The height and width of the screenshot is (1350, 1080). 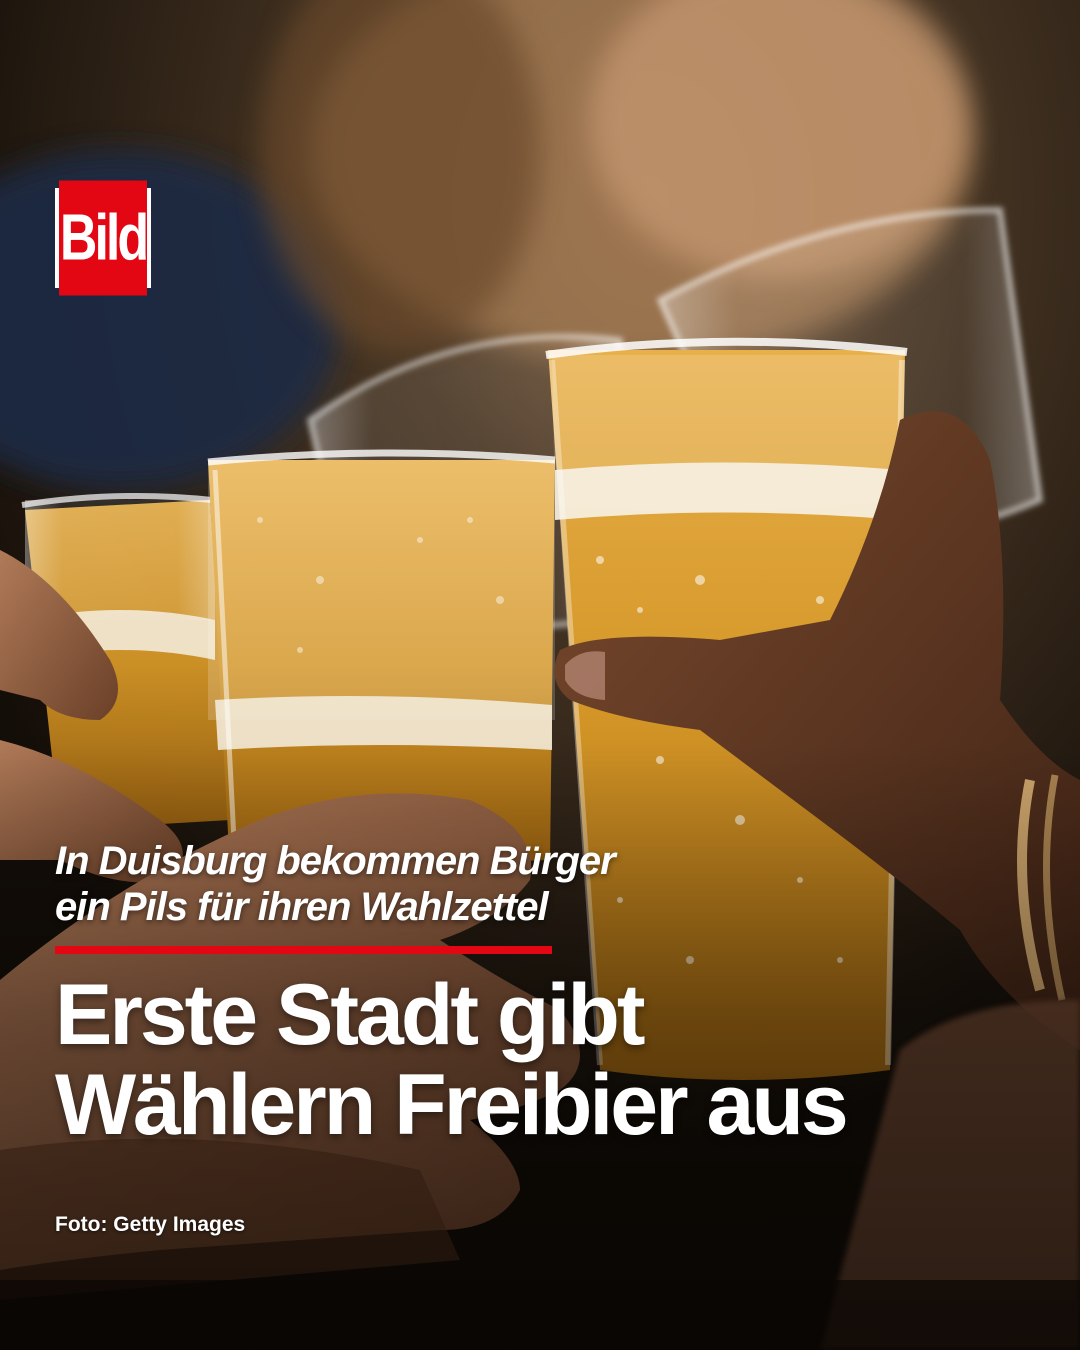 I want to click on bild-logo-text: Bild, so click(x=104, y=238).